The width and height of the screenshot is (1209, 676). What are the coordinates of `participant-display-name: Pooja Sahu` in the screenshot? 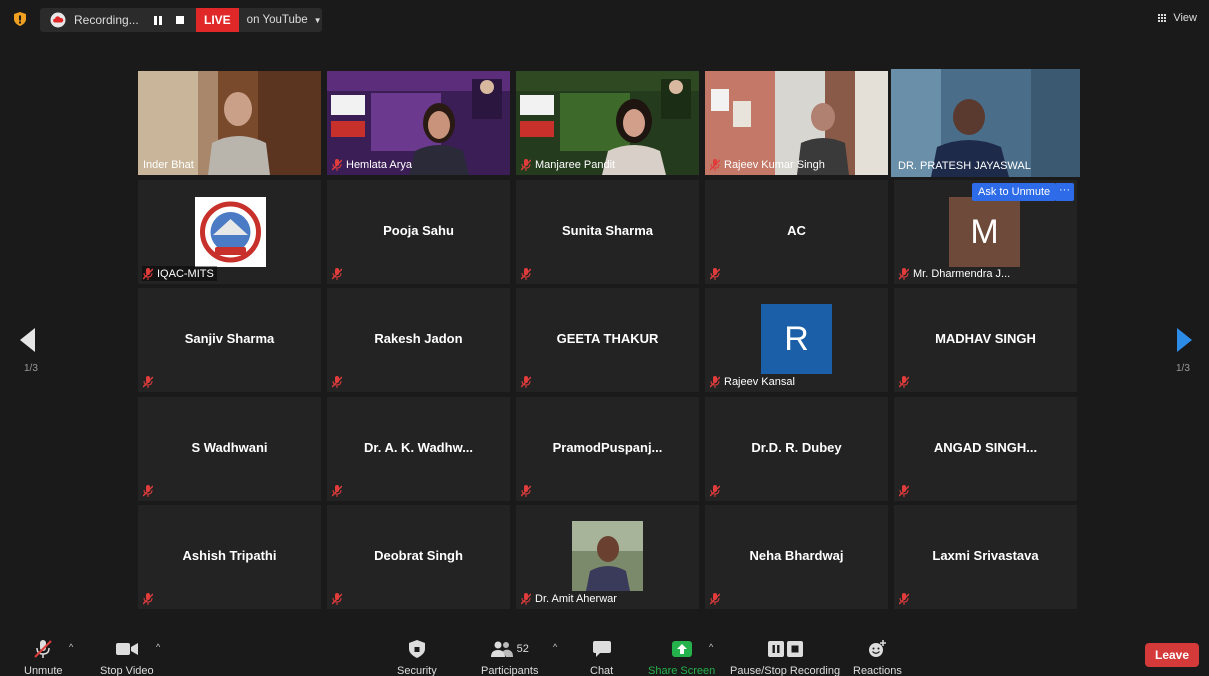 It's located at (418, 230).